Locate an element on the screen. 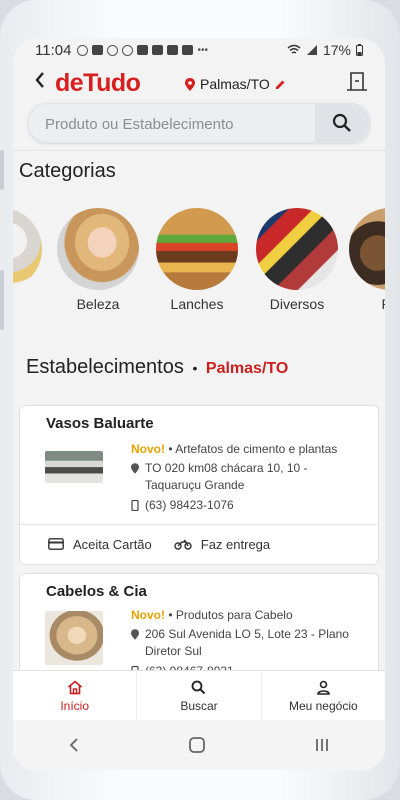 This screenshot has width=400, height=800. category-label: Lanches is located at coordinates (197, 304).